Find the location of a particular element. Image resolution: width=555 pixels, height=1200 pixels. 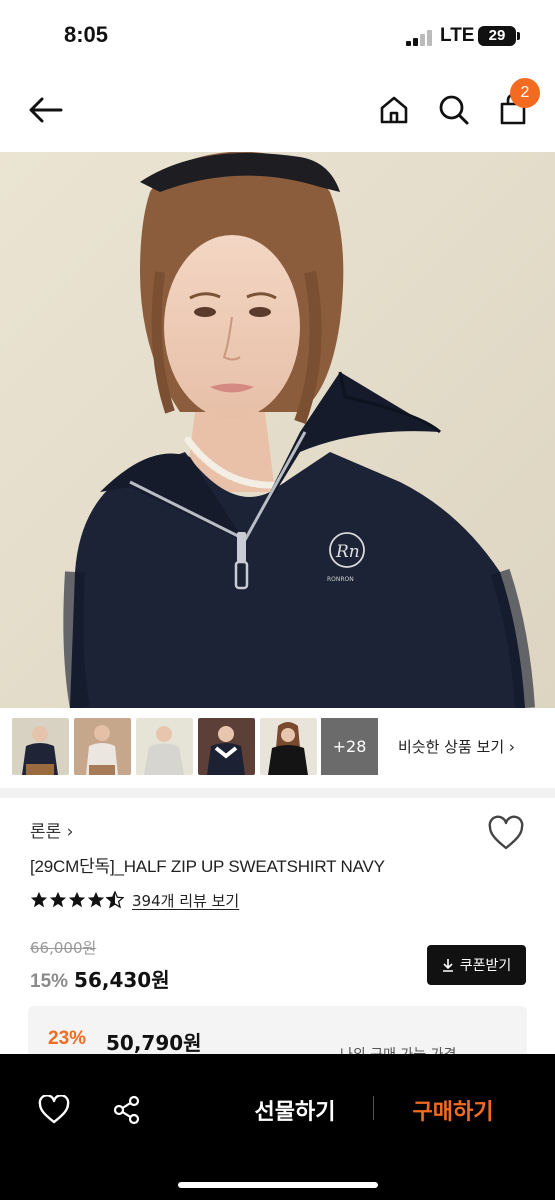

battery-icon: 29 is located at coordinates (497, 36).